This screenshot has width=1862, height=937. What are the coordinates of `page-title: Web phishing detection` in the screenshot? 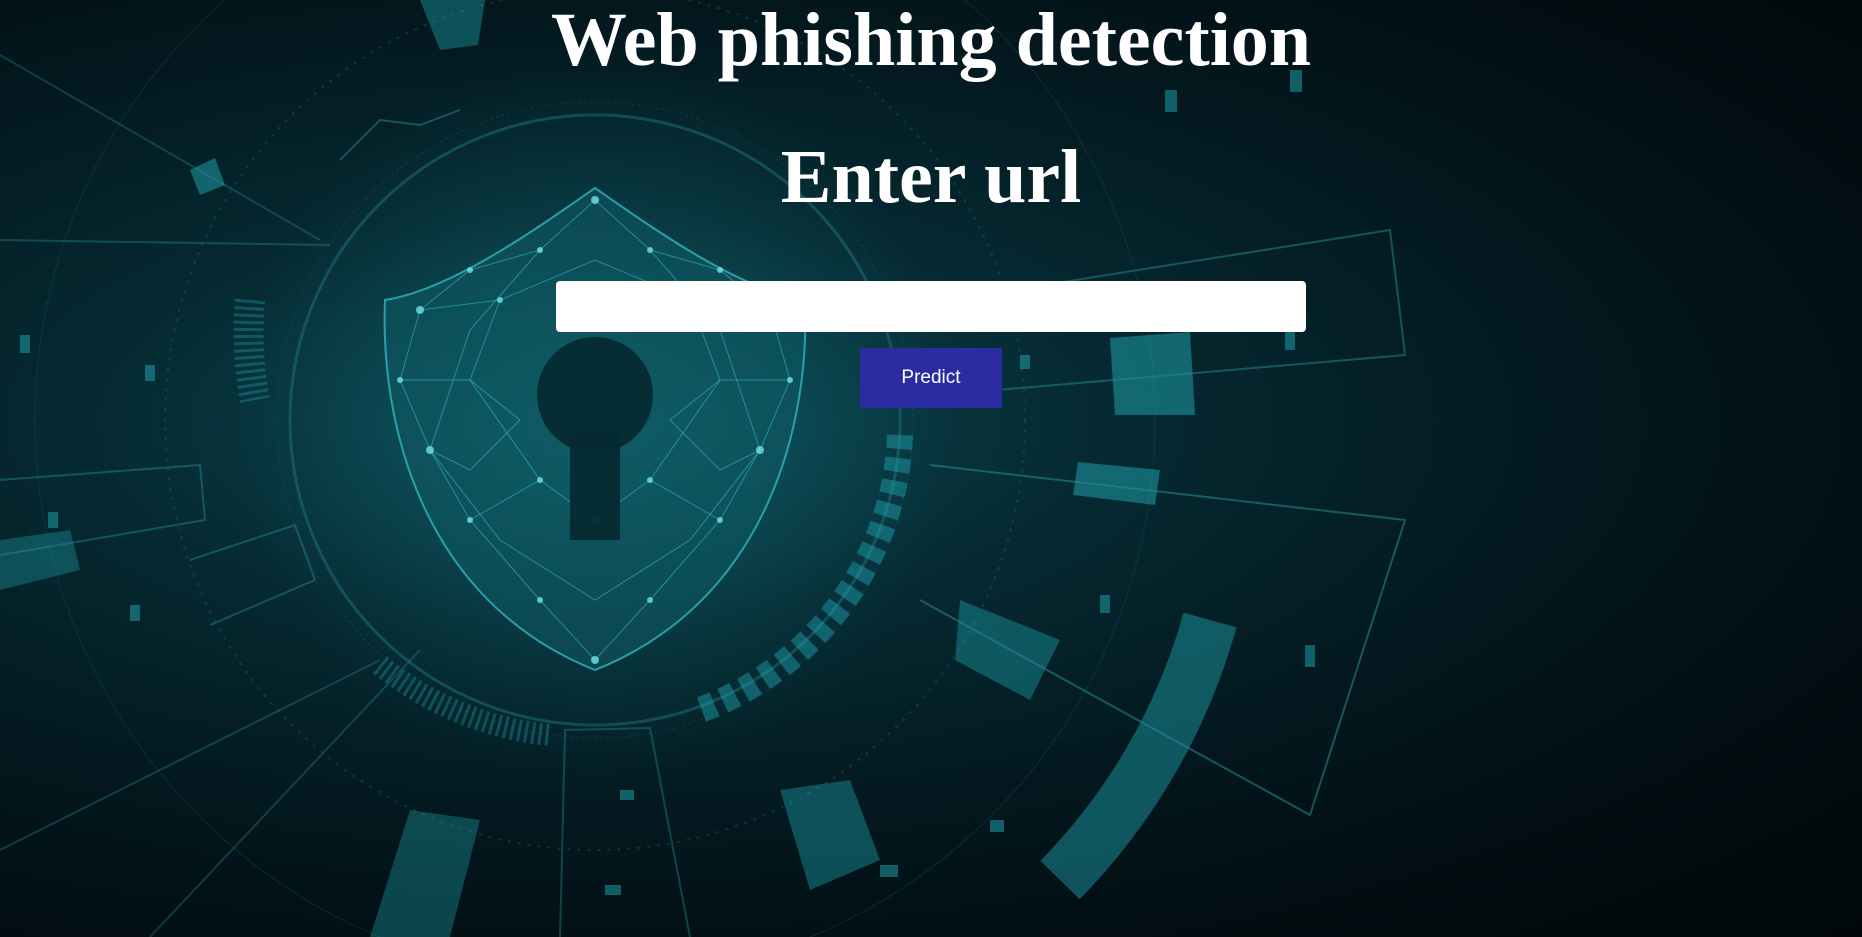 It's located at (931, 41).